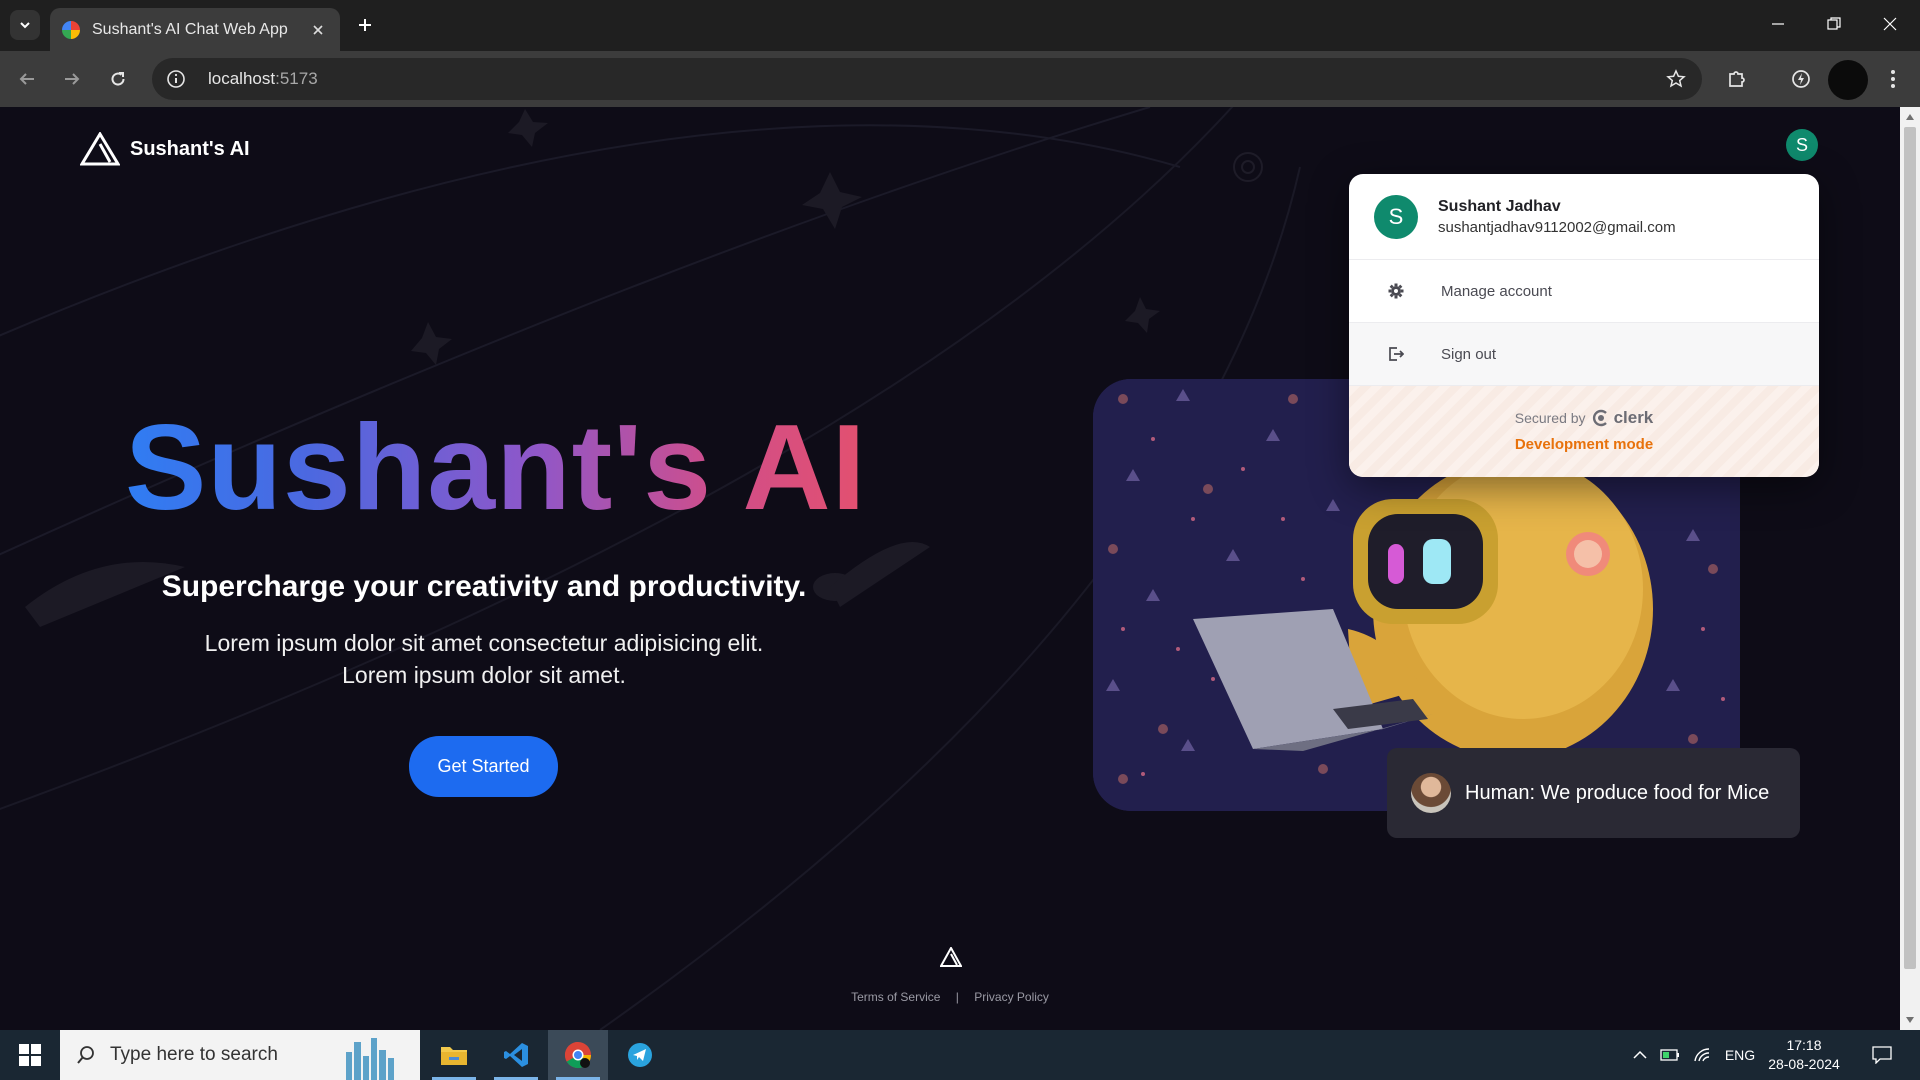  I want to click on telegram-icon, so click(640, 1055).